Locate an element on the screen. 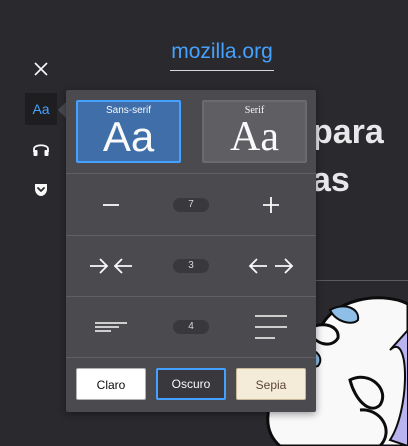 Image resolution: width=408 pixels, height=446 pixels. site-link: mozilla.org is located at coordinates (222, 52).